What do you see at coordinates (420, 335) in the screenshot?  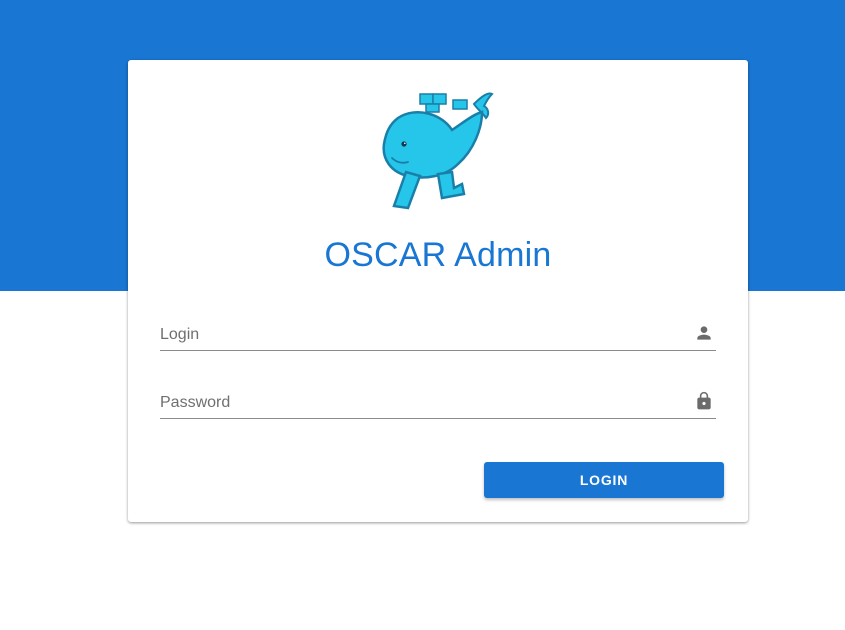 I see `login-input` at bounding box center [420, 335].